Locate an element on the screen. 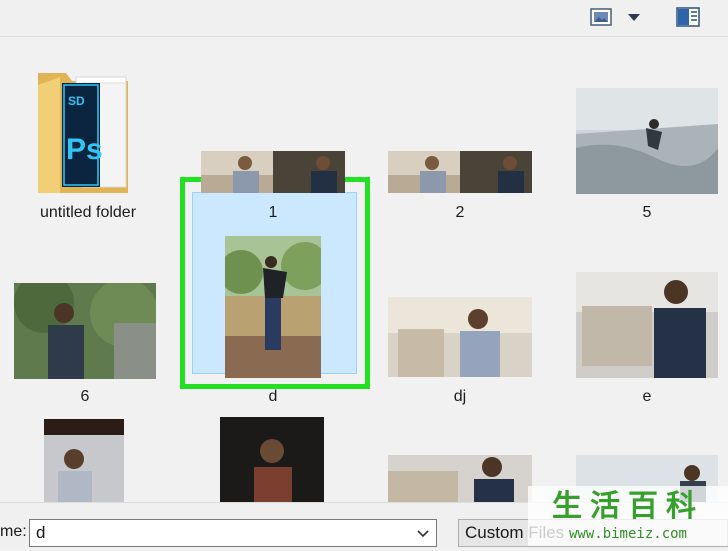  view-options-dropdown is located at coordinates (634, 17).